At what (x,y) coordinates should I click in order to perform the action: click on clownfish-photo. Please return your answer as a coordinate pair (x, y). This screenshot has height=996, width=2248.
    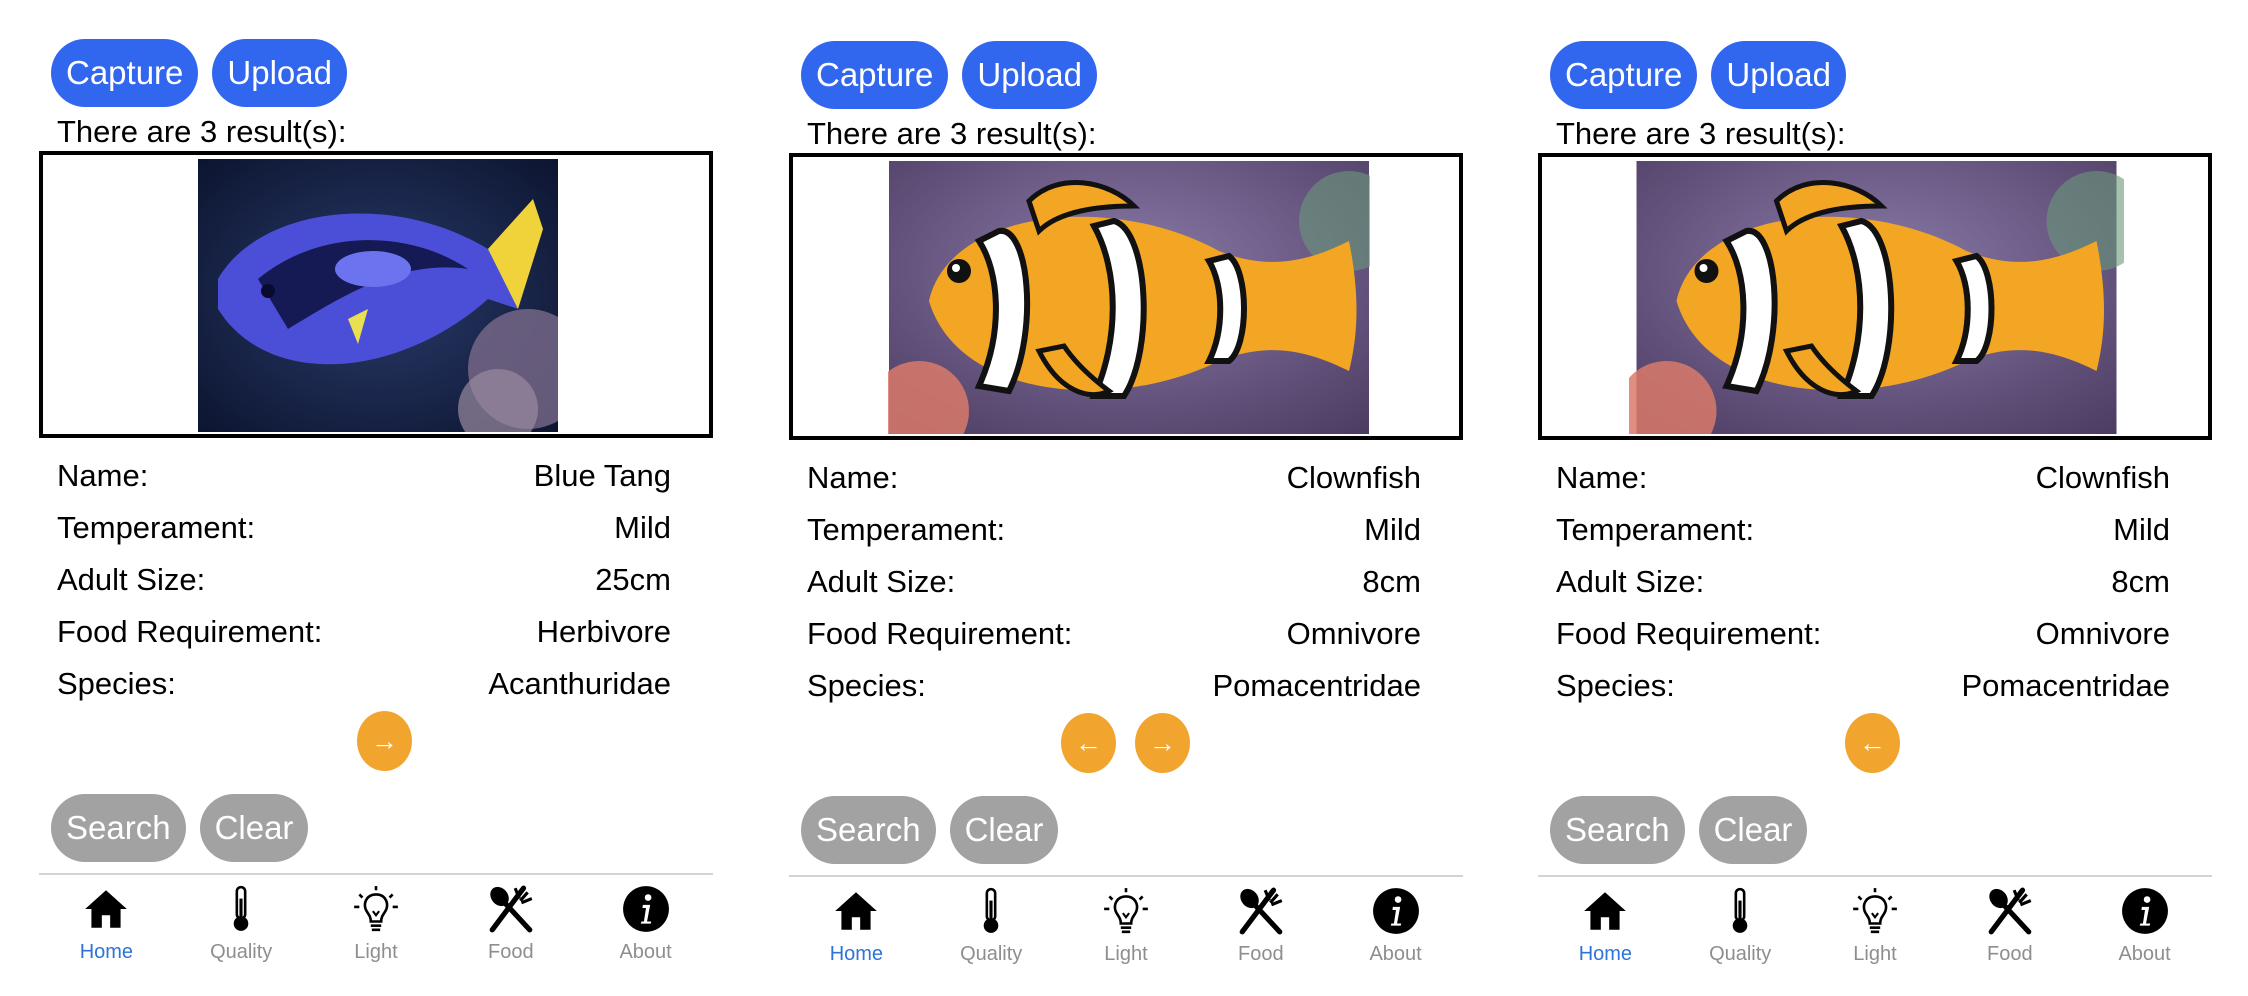
    Looking at the image, I should click on (1129, 297).